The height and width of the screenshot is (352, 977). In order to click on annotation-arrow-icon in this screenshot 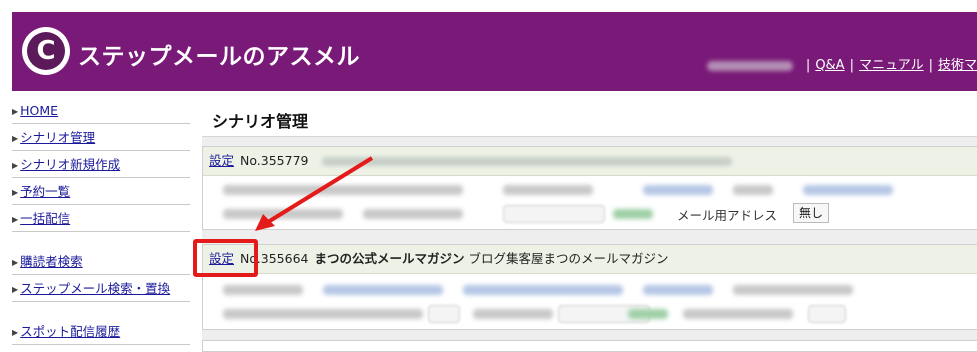, I will do `click(314, 193)`.